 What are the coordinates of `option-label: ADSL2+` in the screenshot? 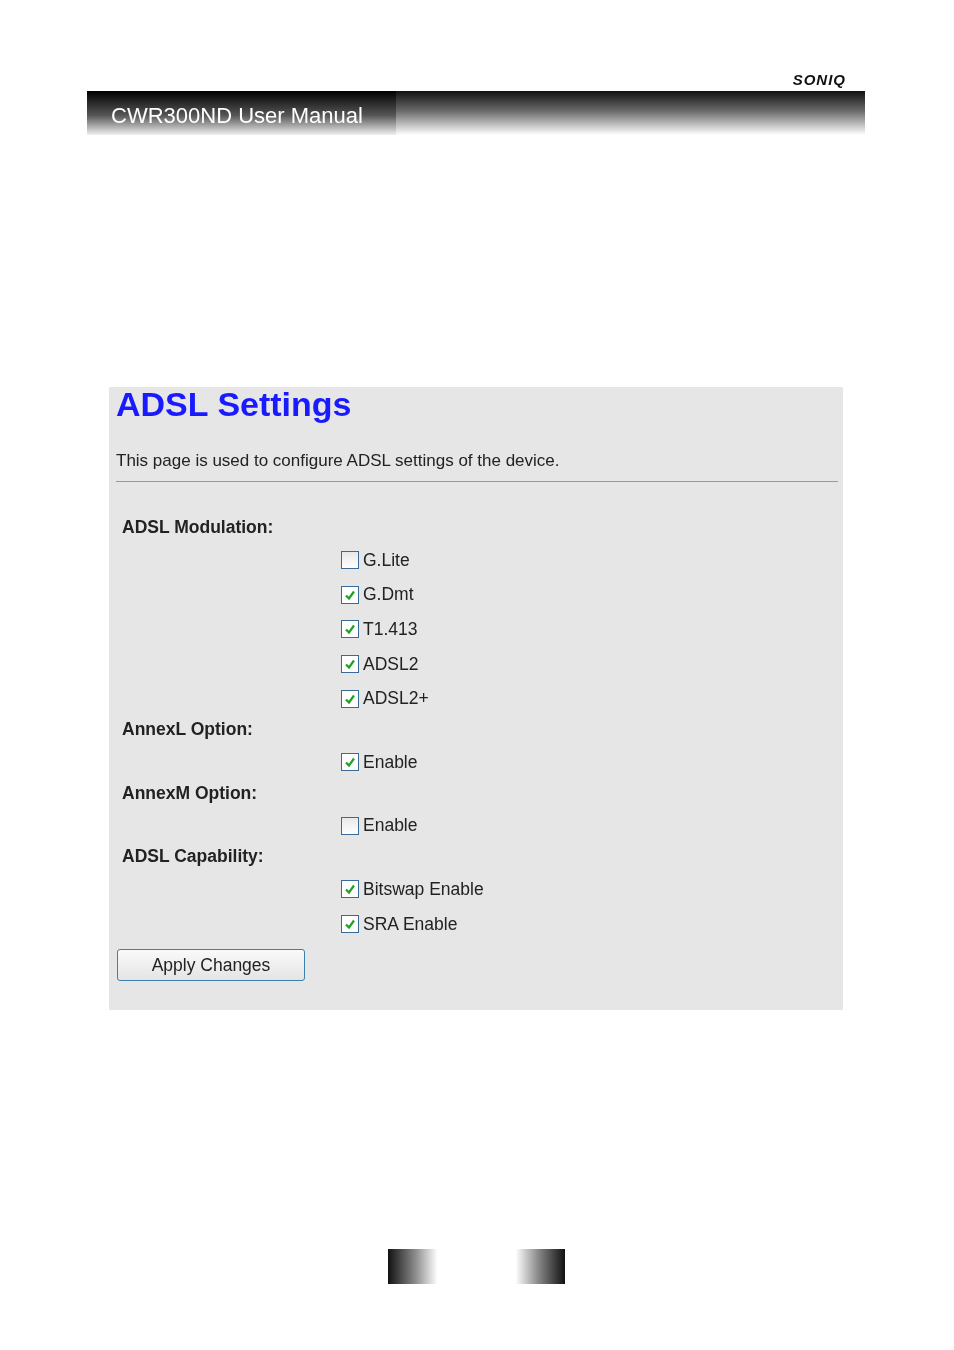 It's located at (396, 699).